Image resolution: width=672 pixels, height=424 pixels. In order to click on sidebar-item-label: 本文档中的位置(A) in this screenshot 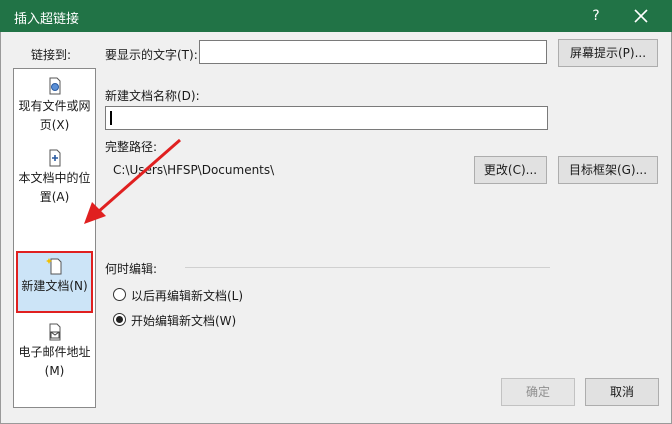, I will do `click(54, 187)`.